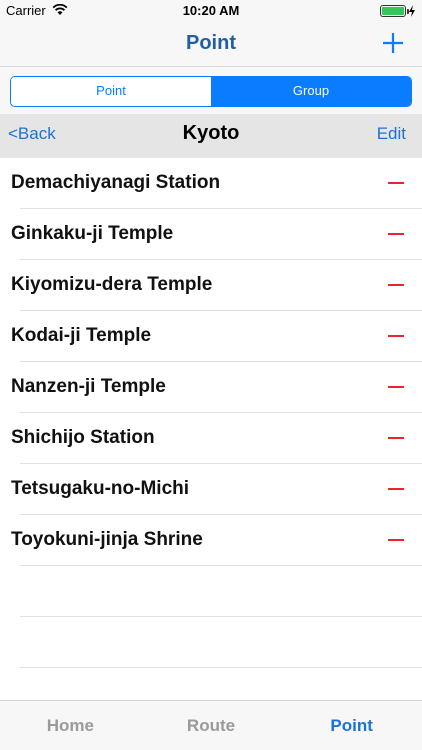 This screenshot has height=750, width=422. I want to click on status-time: 10:20 AM, so click(211, 10).